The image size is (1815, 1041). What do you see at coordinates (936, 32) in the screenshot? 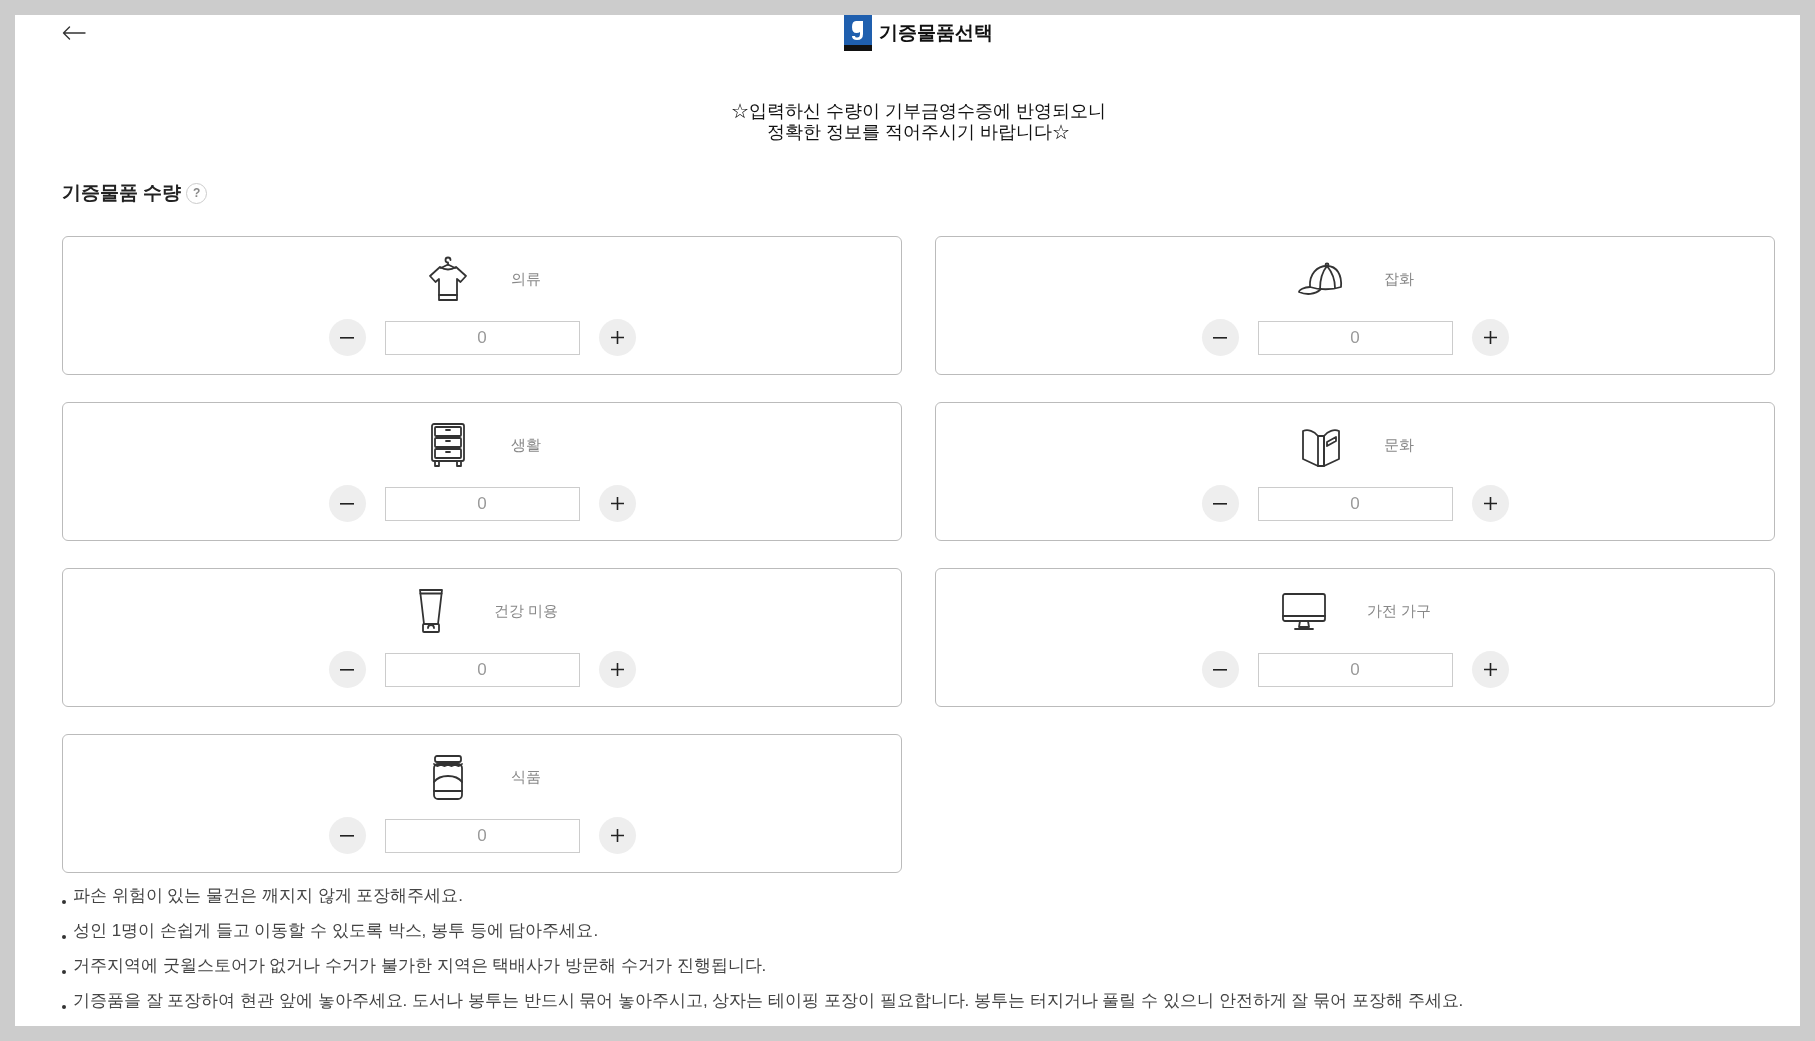
I see `page-title: 기증물품선택` at bounding box center [936, 32].